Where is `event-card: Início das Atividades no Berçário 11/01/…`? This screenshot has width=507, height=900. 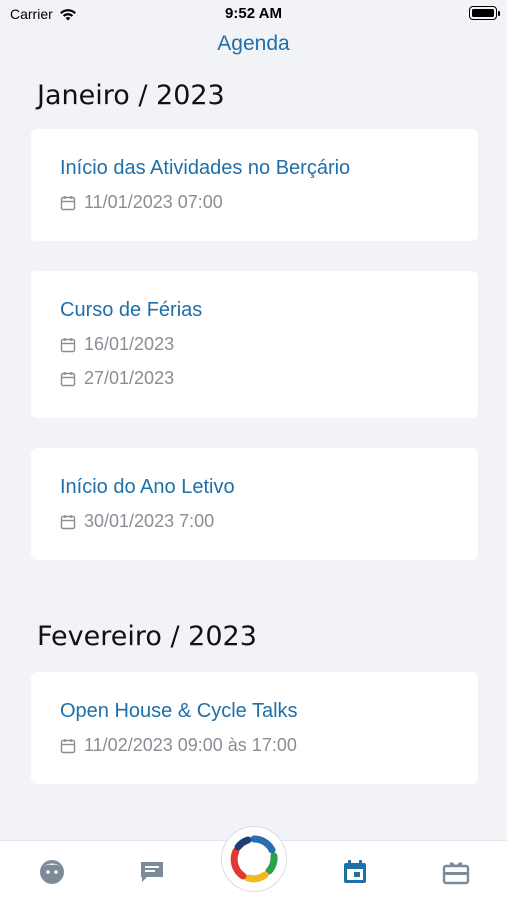
event-card: Início das Atividades no Berçário 11/01/… is located at coordinates (254, 185).